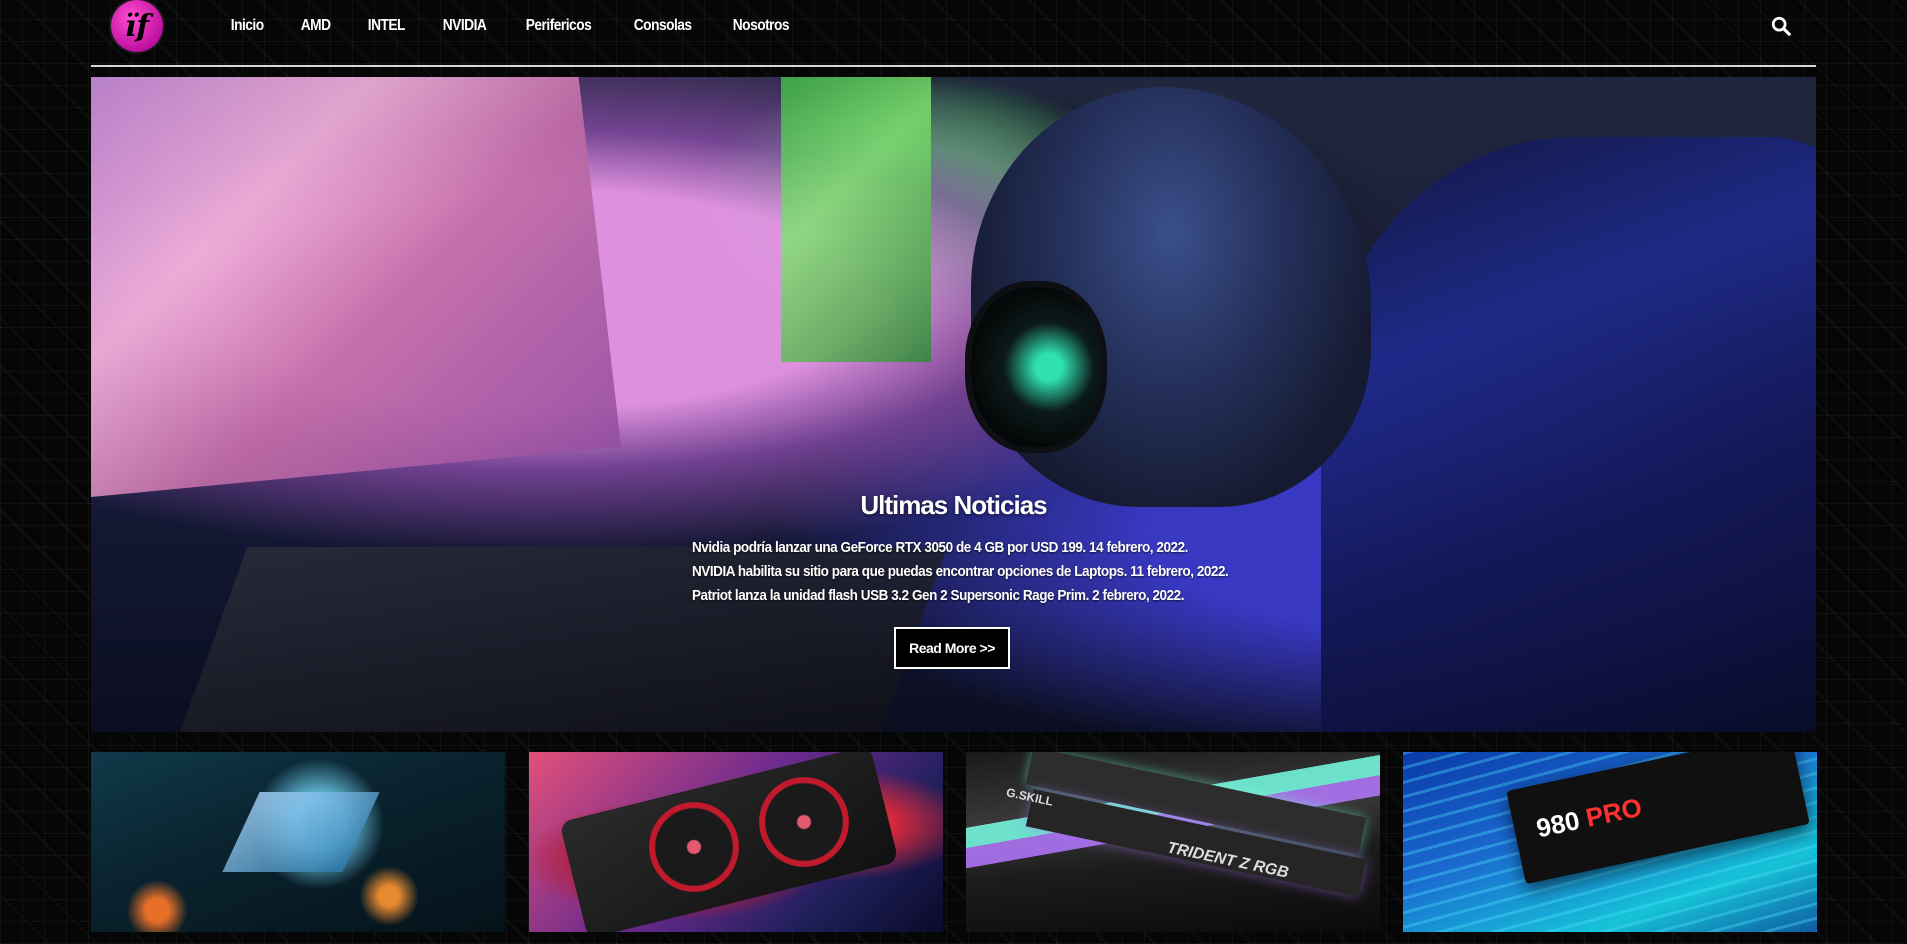 This screenshot has width=1907, height=944. What do you see at coordinates (464, 26) in the screenshot?
I see `nav-item-nvidia: NVIDIA` at bounding box center [464, 26].